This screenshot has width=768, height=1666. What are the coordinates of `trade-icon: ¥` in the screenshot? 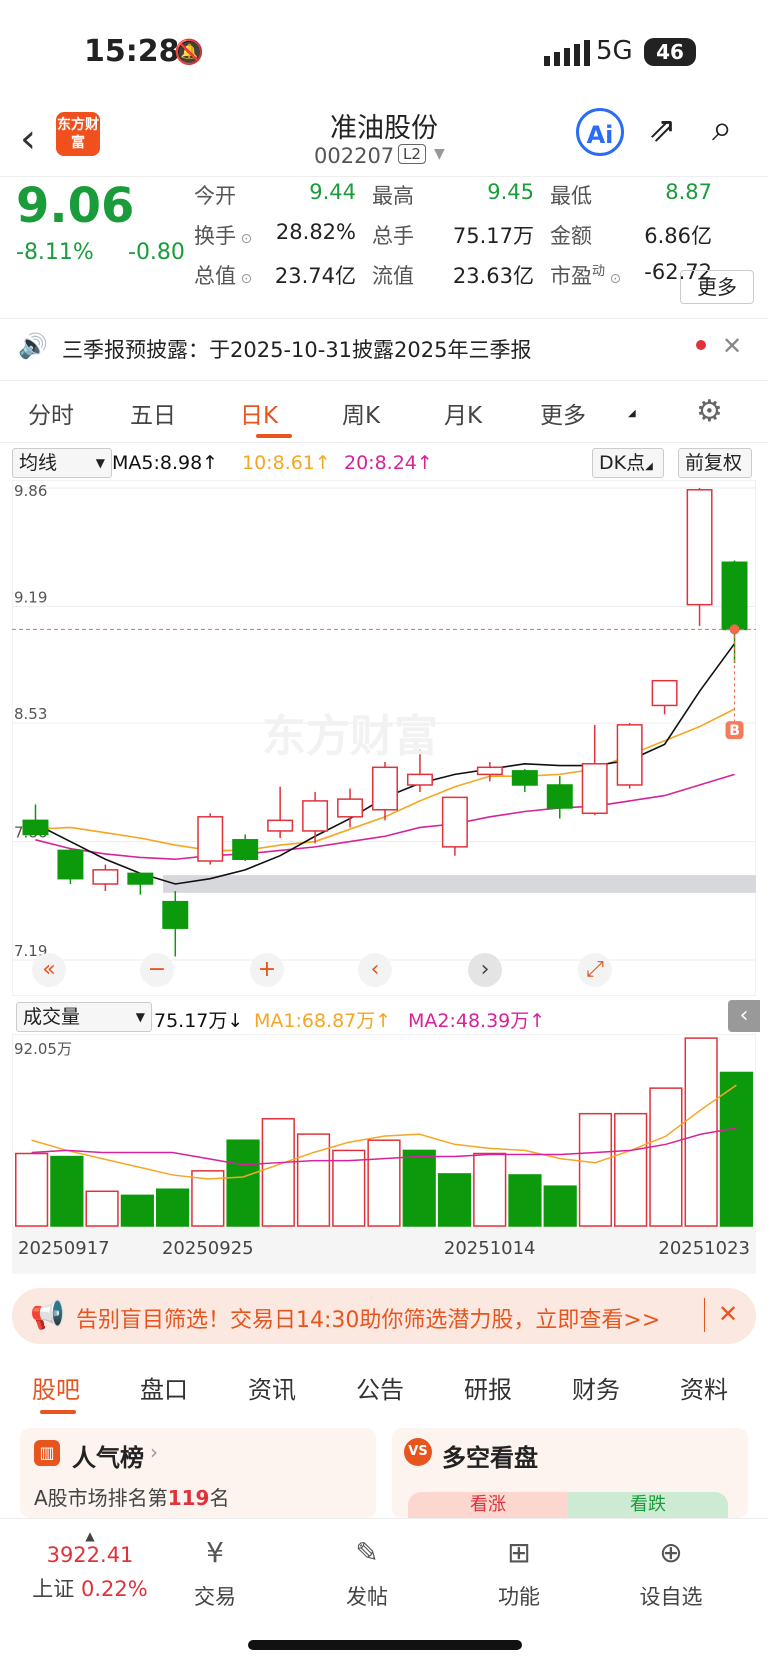 It's located at (215, 1552).